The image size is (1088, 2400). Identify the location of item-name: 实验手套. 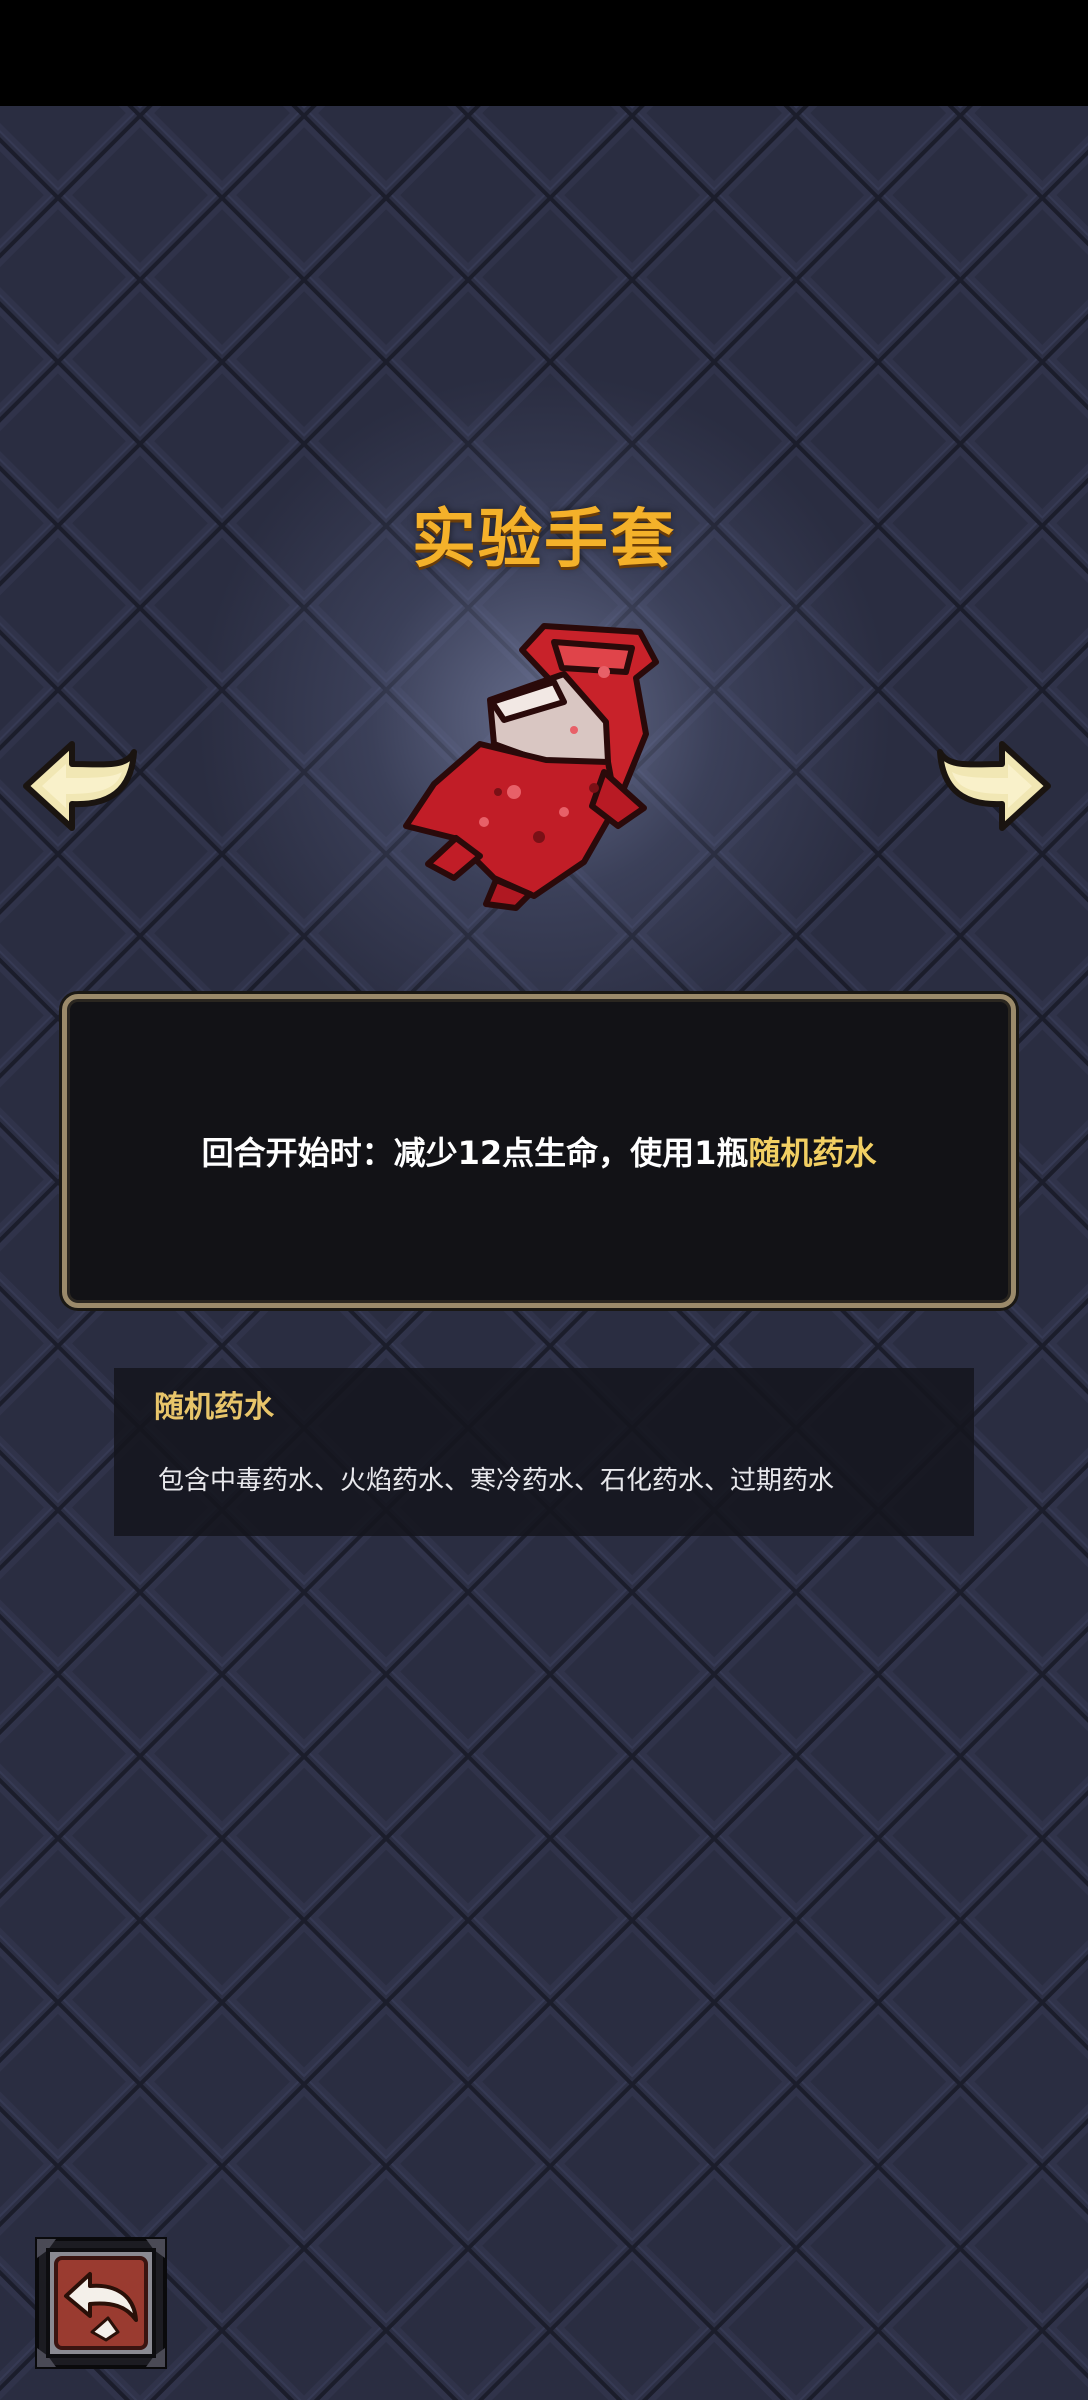
(544, 540).